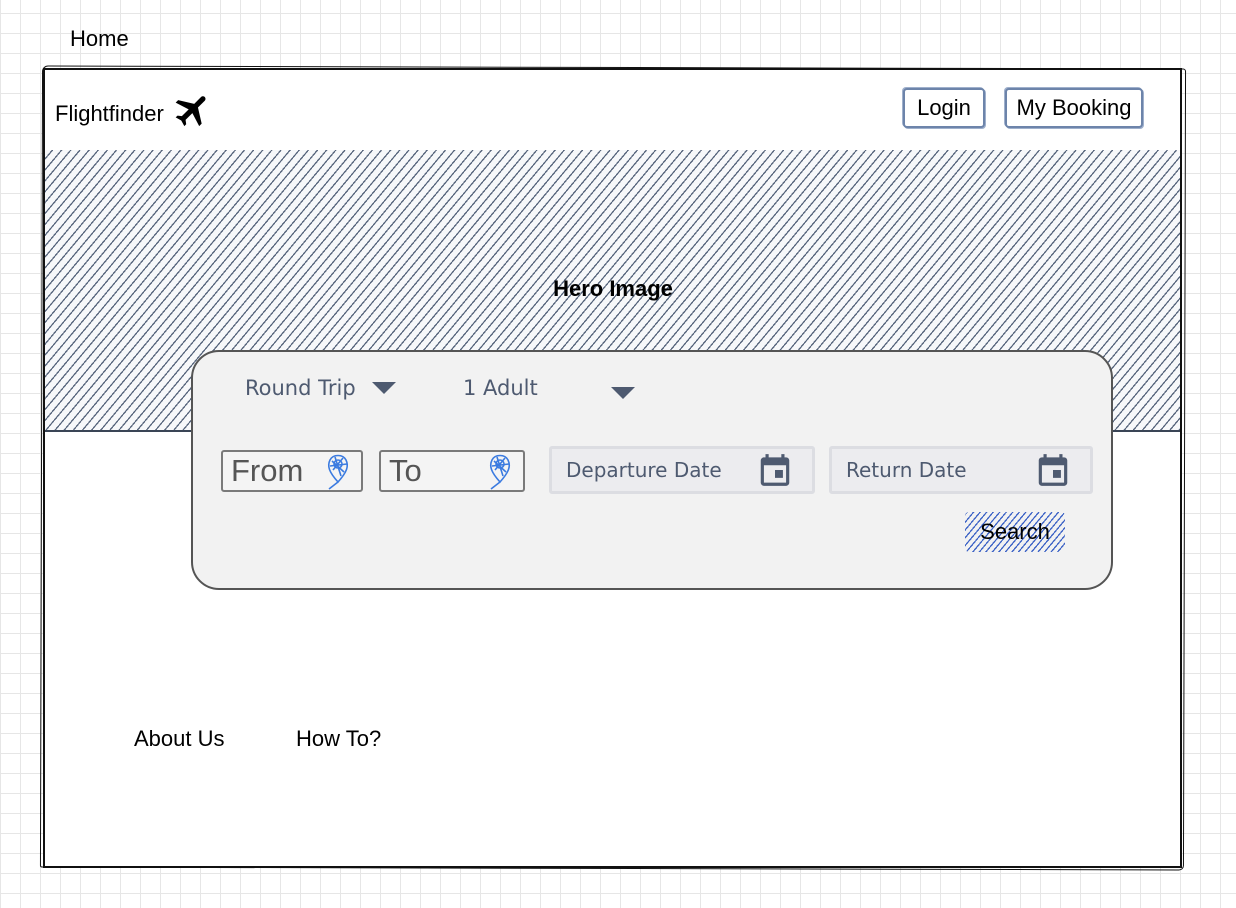 Image resolution: width=1236 pixels, height=908 pixels. I want to click on trip-type-select: Round Trip, so click(320, 388).